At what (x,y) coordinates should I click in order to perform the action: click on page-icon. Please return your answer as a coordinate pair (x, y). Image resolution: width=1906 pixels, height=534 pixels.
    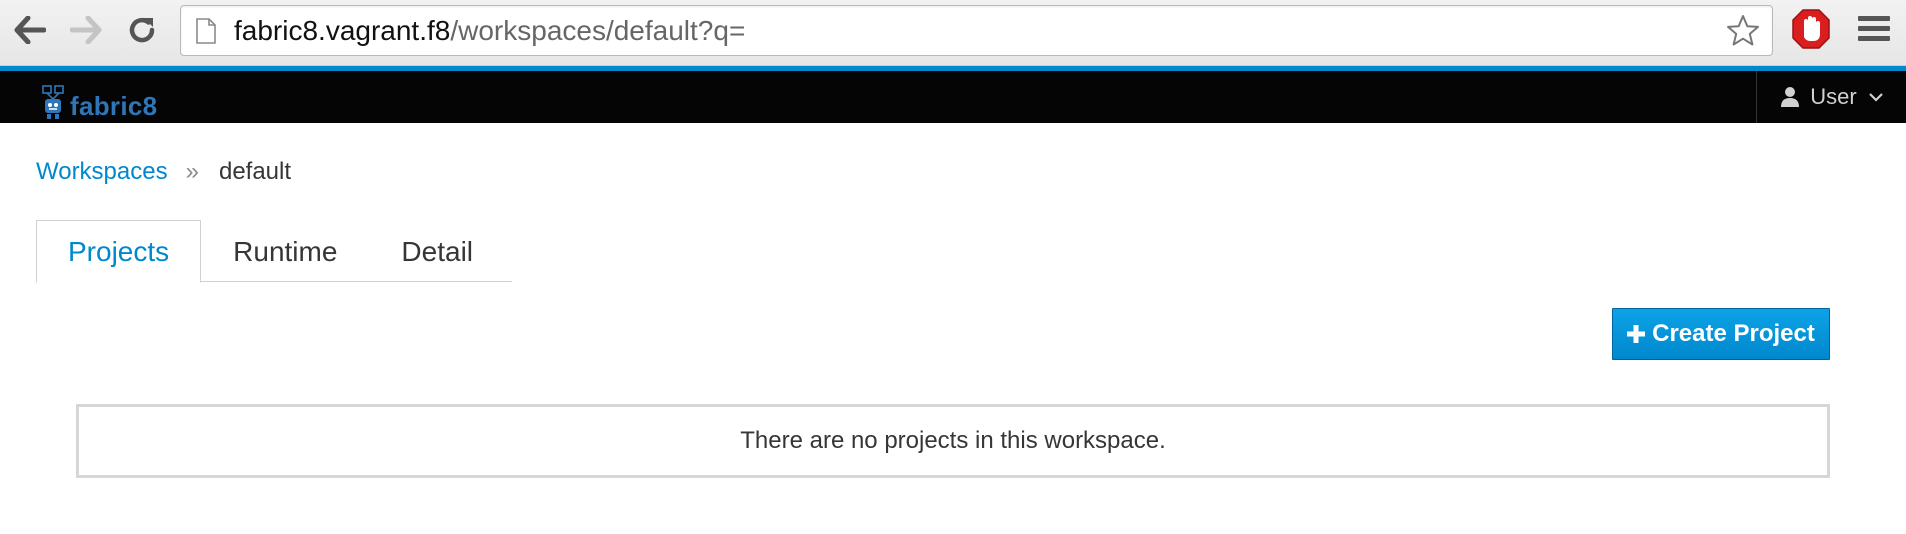
    Looking at the image, I should click on (206, 31).